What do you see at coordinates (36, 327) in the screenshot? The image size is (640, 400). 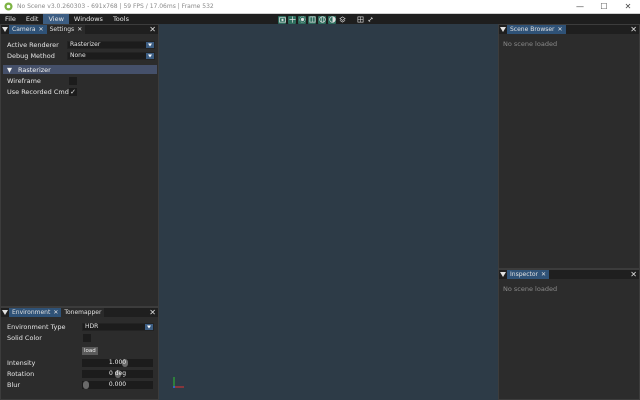 I see `environment-type-label: Environment Type` at bounding box center [36, 327].